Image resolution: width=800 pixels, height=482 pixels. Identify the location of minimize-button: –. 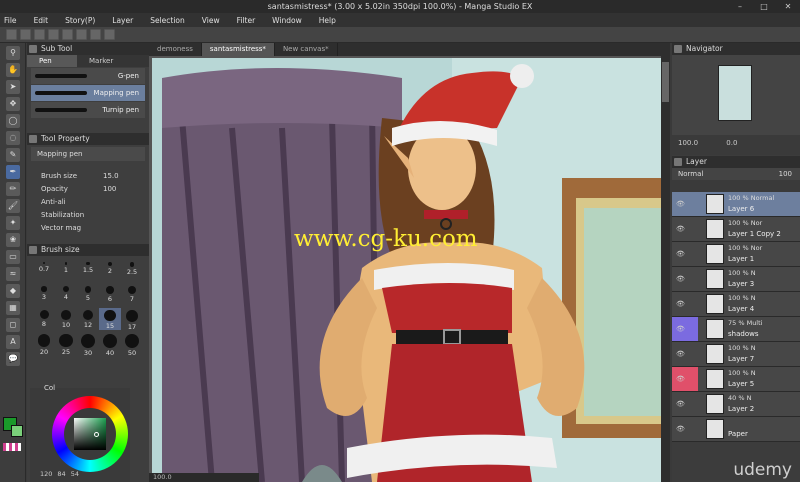
(740, 6).